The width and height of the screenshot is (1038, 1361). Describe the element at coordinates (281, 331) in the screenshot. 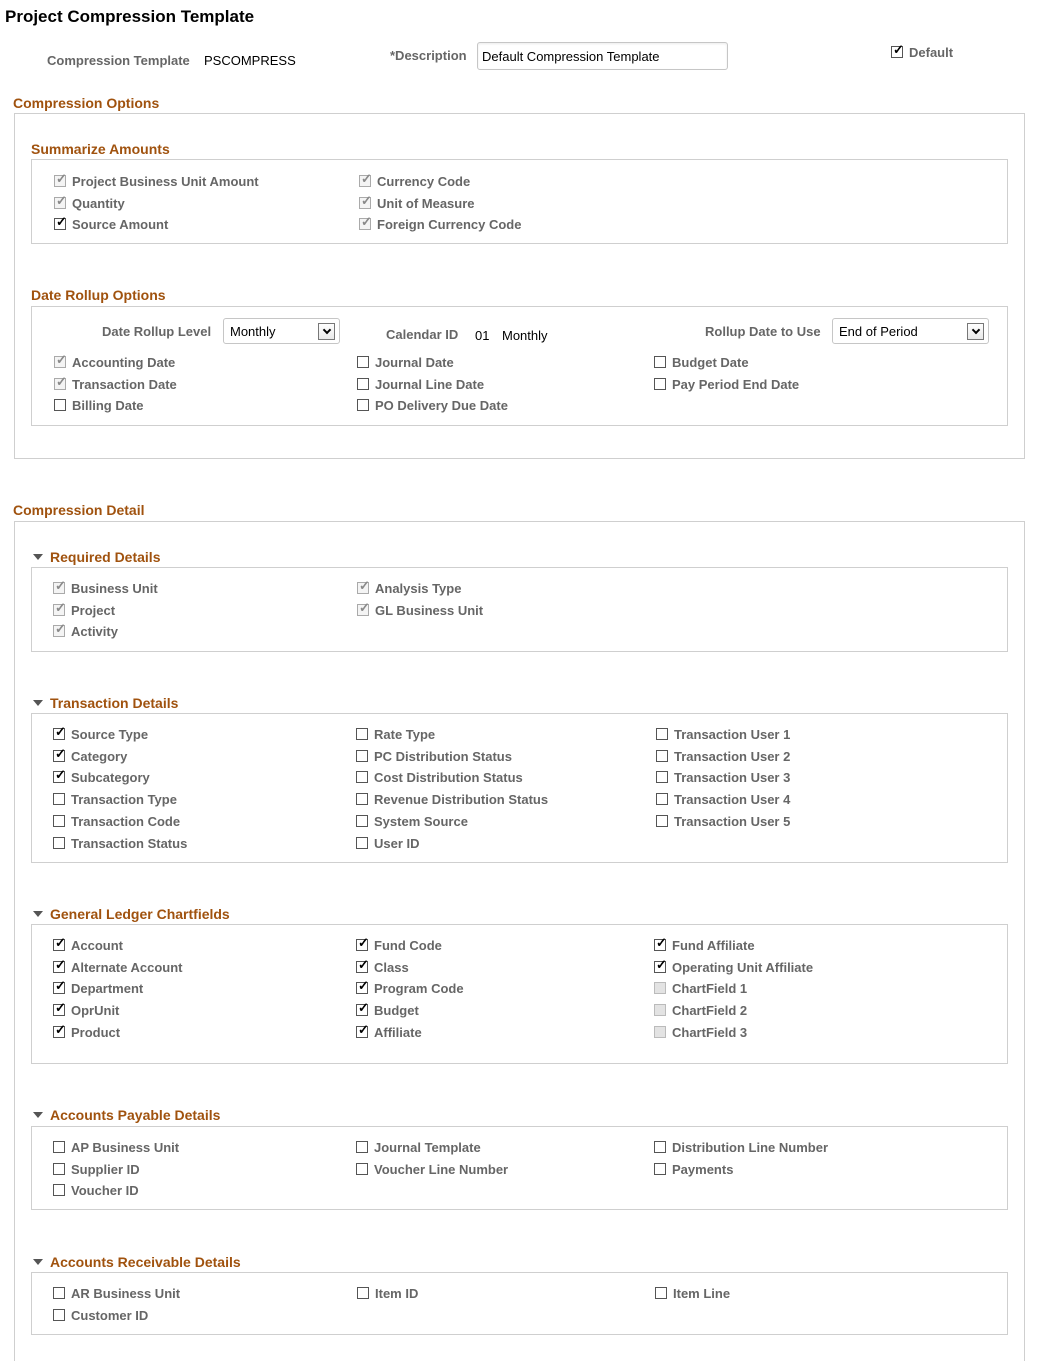

I see `date-rollup-level-select: Monthly` at that location.